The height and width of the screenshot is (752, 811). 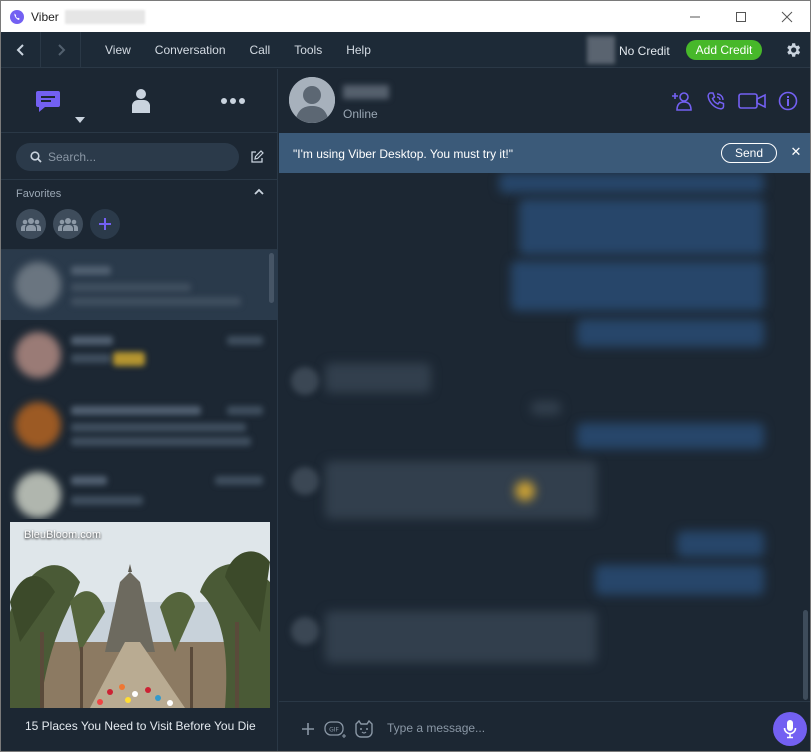 What do you see at coordinates (805, 655) in the screenshot?
I see `message-scrollbar` at bounding box center [805, 655].